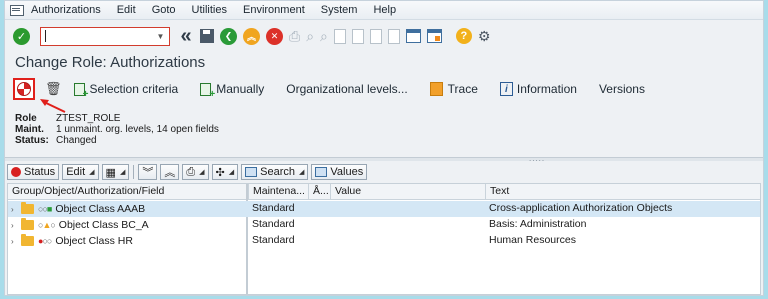 The width and height of the screenshot is (768, 299). What do you see at coordinates (32, 140) in the screenshot?
I see `status-label: Status:` at bounding box center [32, 140].